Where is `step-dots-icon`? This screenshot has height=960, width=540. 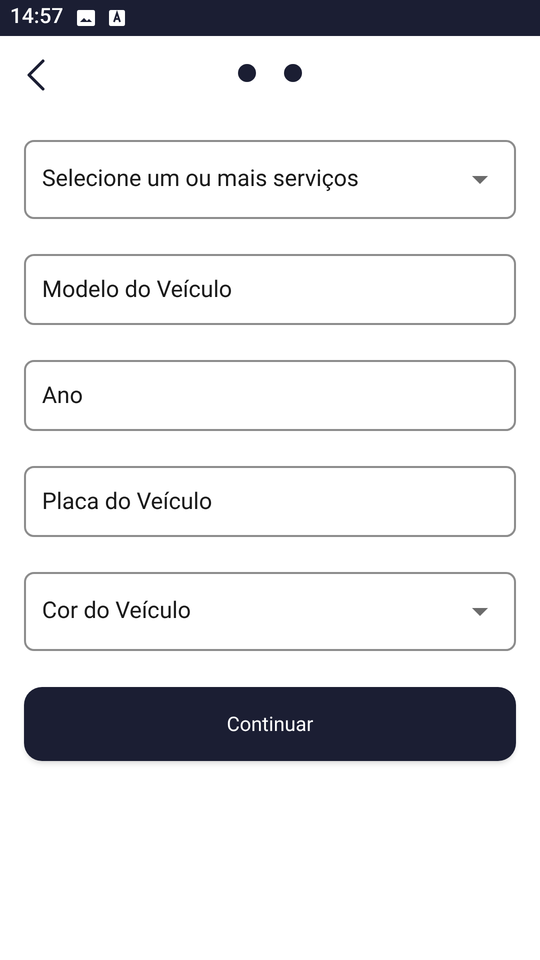
step-dots-icon is located at coordinates (270, 73).